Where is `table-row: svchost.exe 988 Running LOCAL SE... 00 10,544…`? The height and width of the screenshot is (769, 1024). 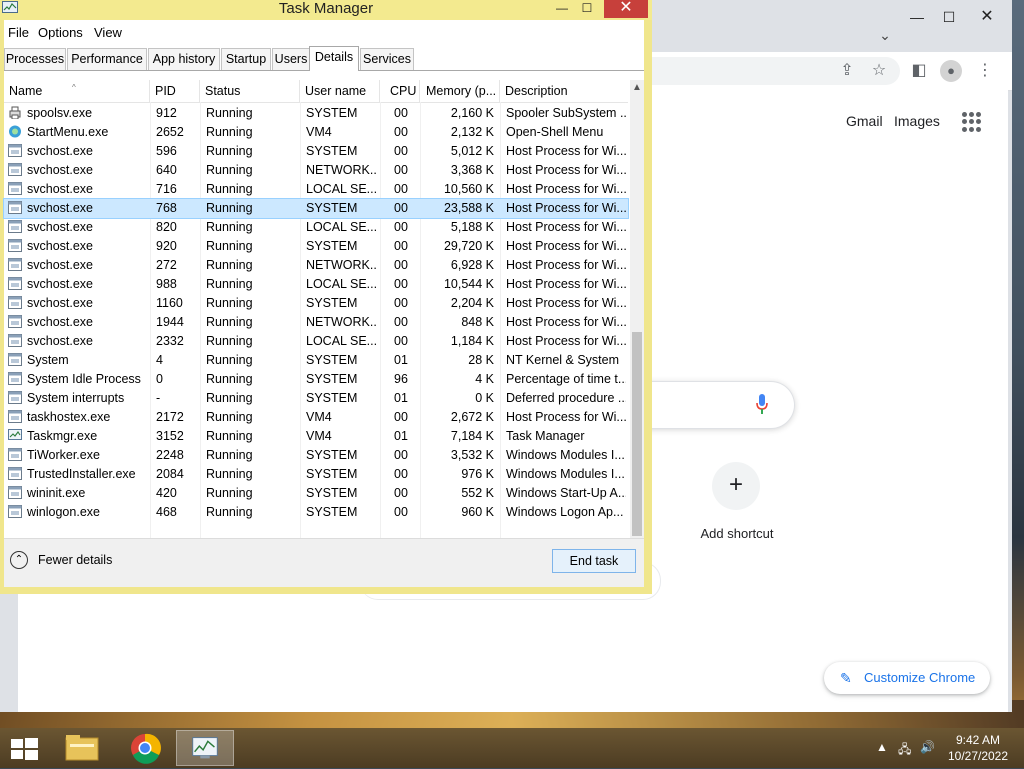
table-row: svchost.exe 988 Running LOCAL SE... 00 10,544… is located at coordinates (316, 284).